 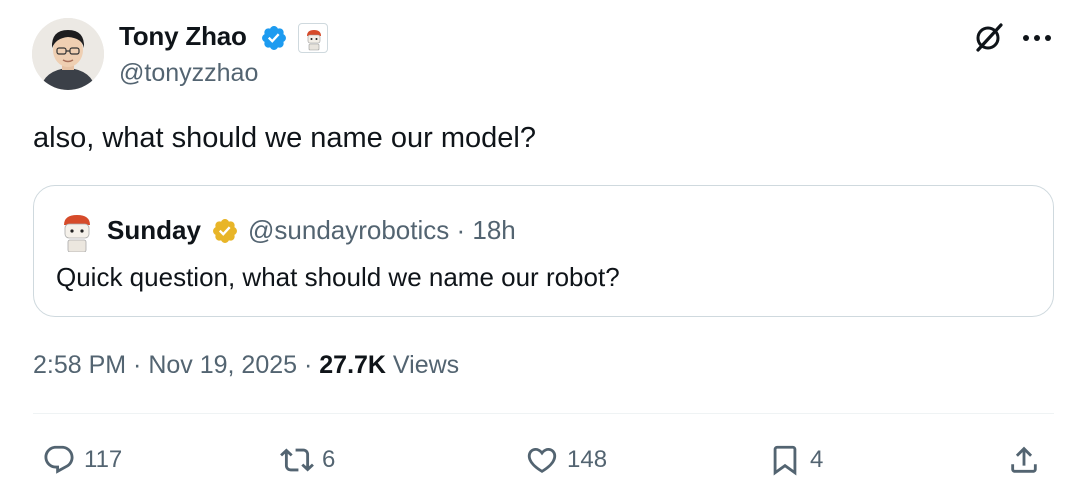 I want to click on views-label: Views, so click(x=422, y=365).